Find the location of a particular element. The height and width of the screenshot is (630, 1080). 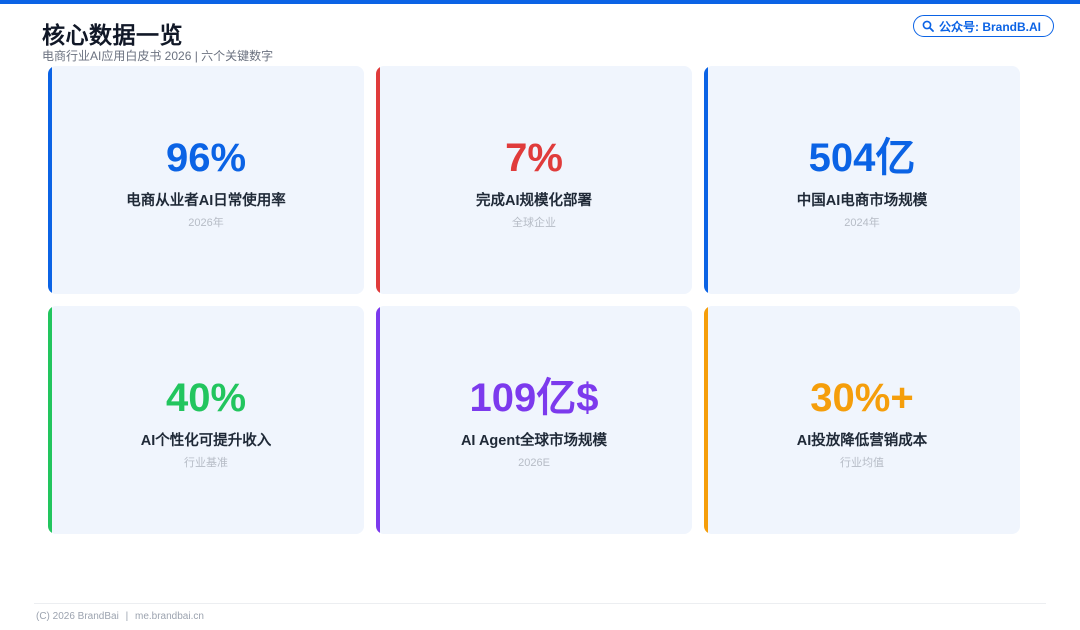

stat-label: 中国AI电商市场规模 is located at coordinates (862, 201).